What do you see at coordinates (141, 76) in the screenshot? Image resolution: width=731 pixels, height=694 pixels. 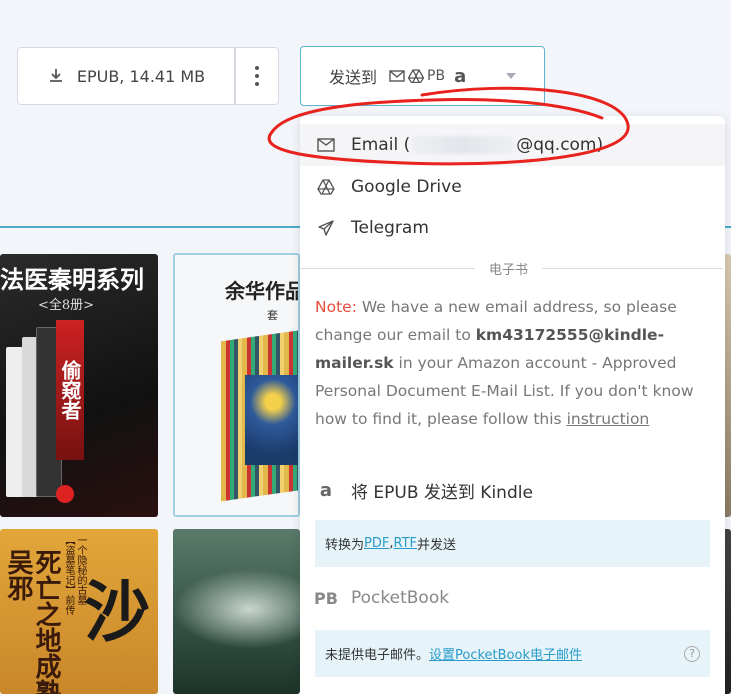 I see `download-label: EPUB, 14.41 MB` at bounding box center [141, 76].